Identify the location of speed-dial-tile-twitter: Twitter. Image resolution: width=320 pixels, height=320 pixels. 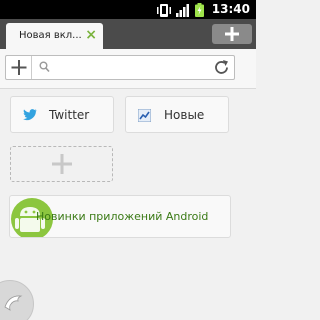
(62, 114).